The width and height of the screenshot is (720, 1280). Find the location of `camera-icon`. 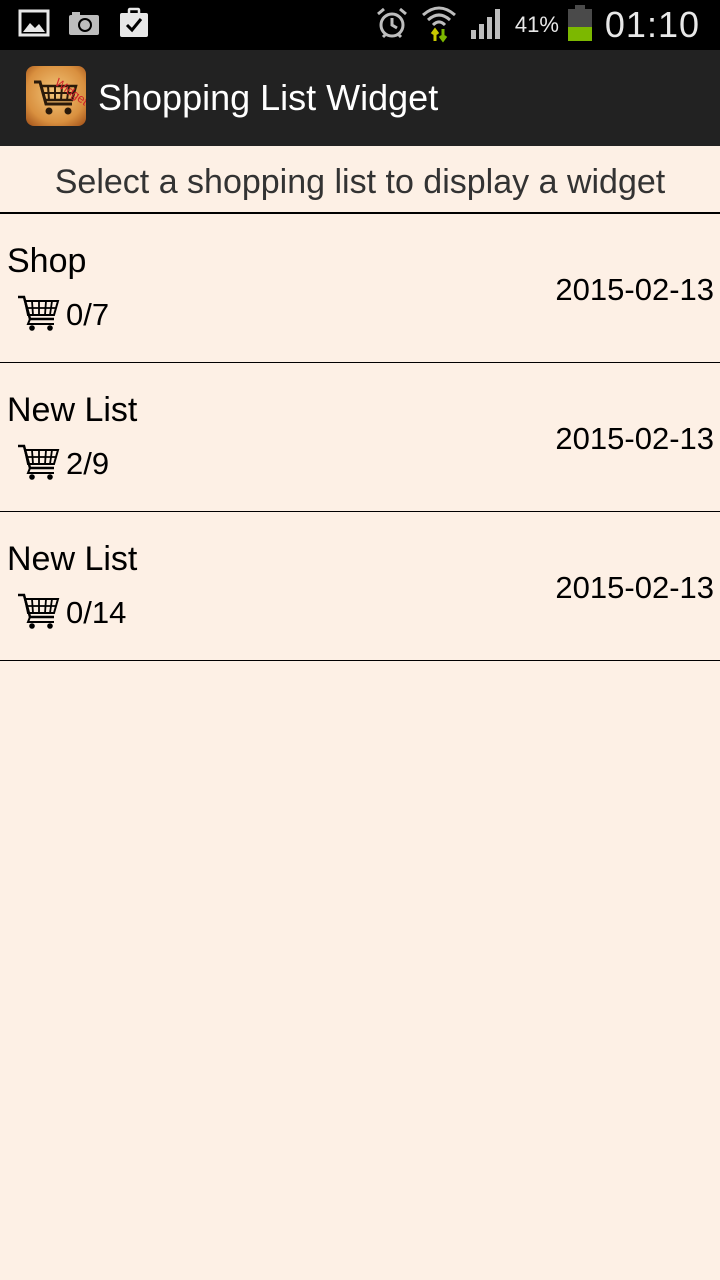

camera-icon is located at coordinates (84, 25).